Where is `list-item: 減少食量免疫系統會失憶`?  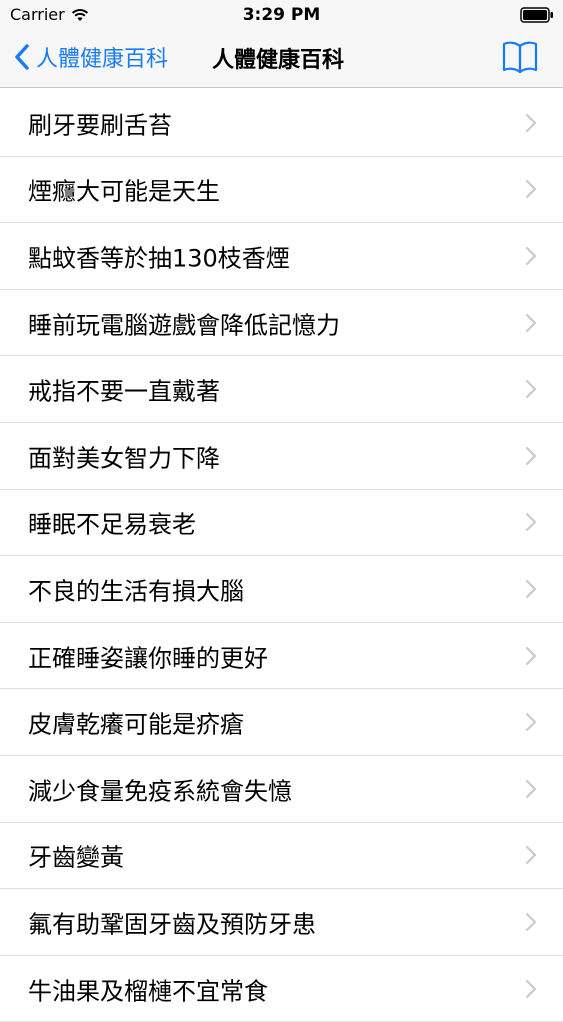
list-item: 減少食量免疫系統會失憶 is located at coordinates (281, 789).